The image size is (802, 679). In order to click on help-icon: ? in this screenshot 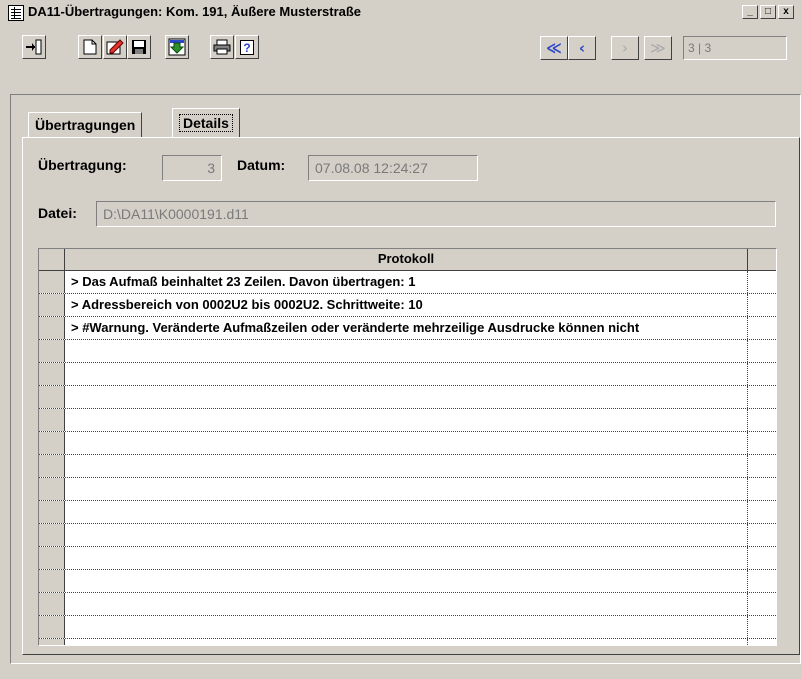, I will do `click(247, 47)`.